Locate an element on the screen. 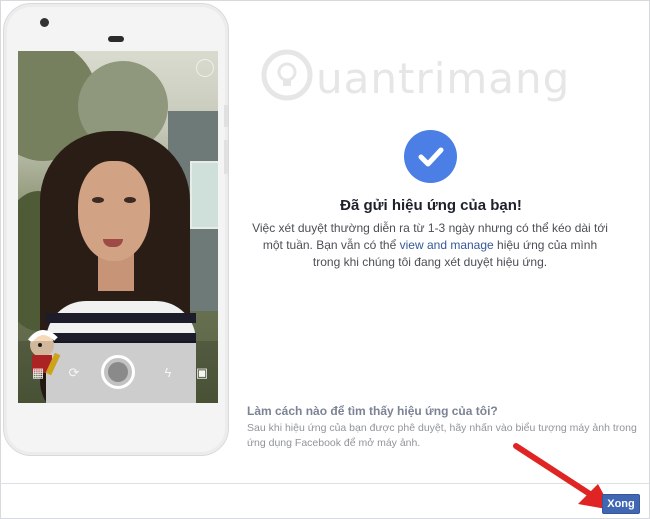  phone-front-camera is located at coordinates (44, 22).